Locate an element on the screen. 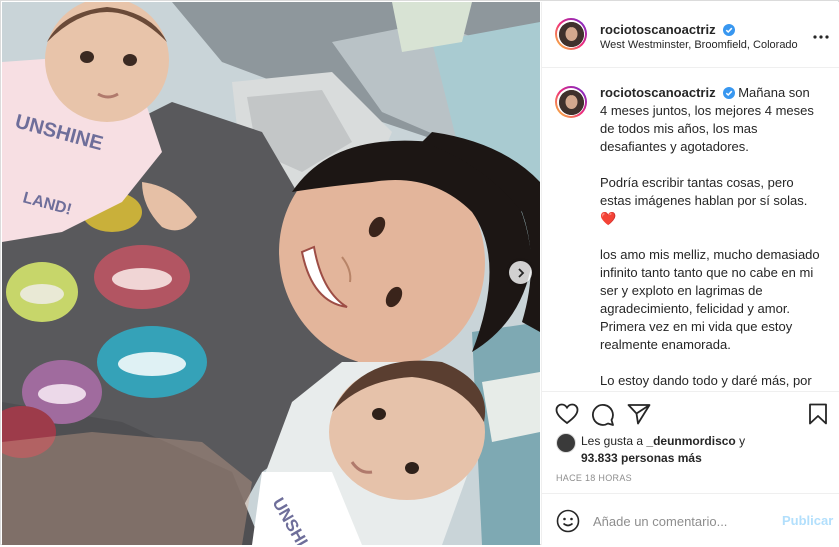 The width and height of the screenshot is (839, 547). next-photo-button is located at coordinates (520, 272).